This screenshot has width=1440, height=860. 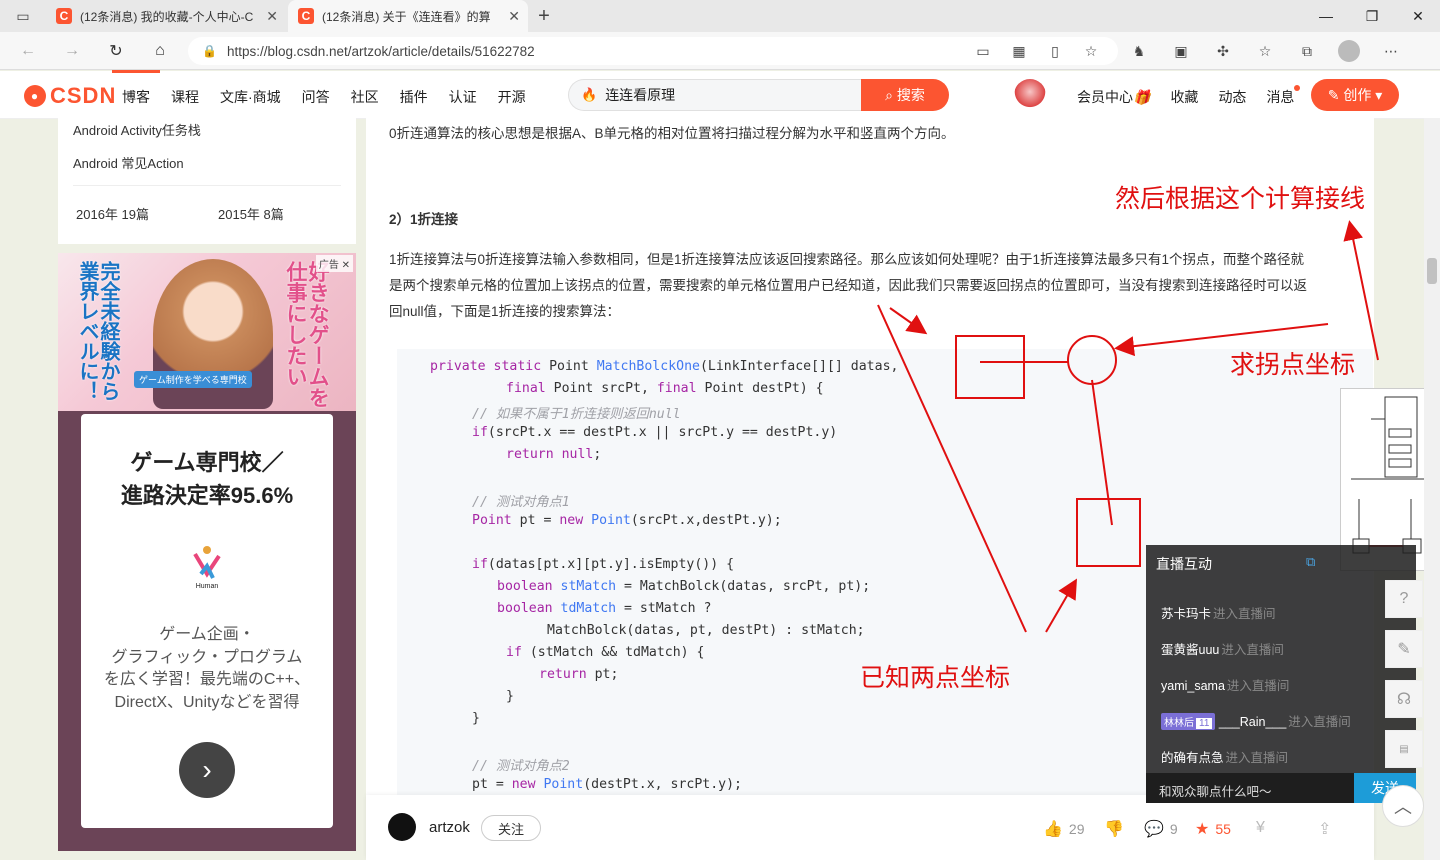 I want to click on headset-icon: ☊, so click(x=1404, y=699).